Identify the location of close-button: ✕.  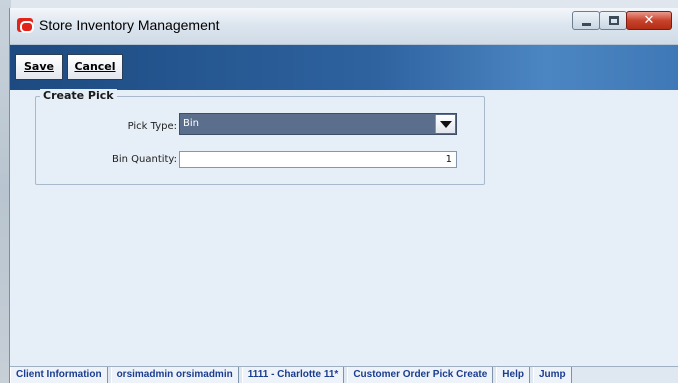
(649, 20).